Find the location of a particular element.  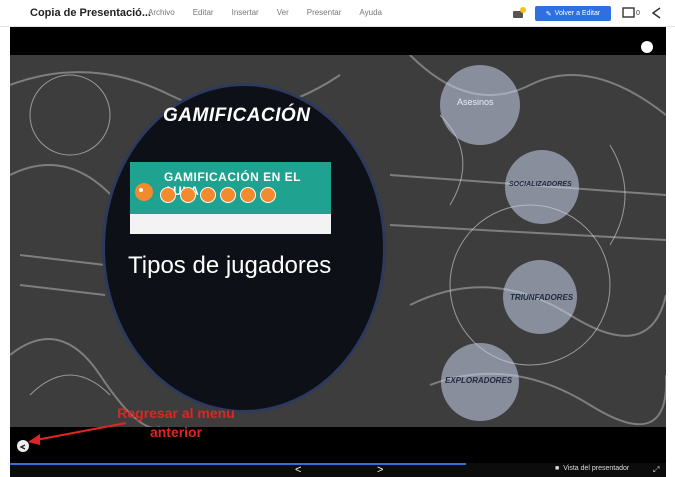

embedded-image-icons is located at coordinates (218, 195).